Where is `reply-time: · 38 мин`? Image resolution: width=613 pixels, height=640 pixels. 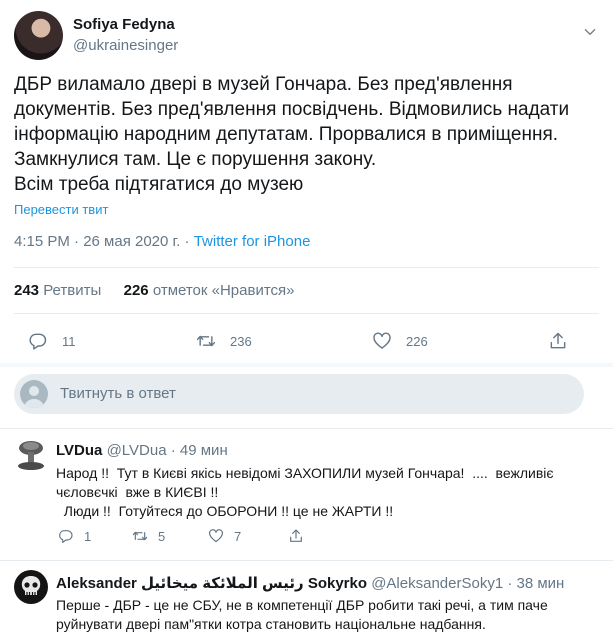
reply-time: · 38 мин is located at coordinates (535, 583).